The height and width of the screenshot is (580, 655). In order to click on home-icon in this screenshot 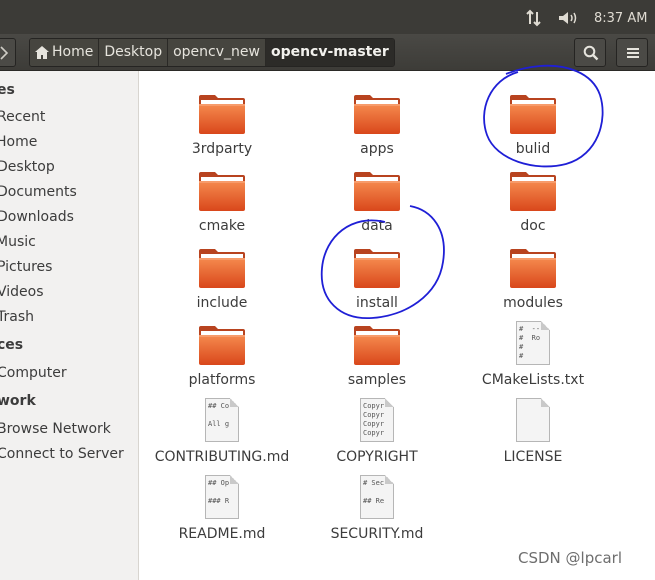, I will do `click(42, 52)`.